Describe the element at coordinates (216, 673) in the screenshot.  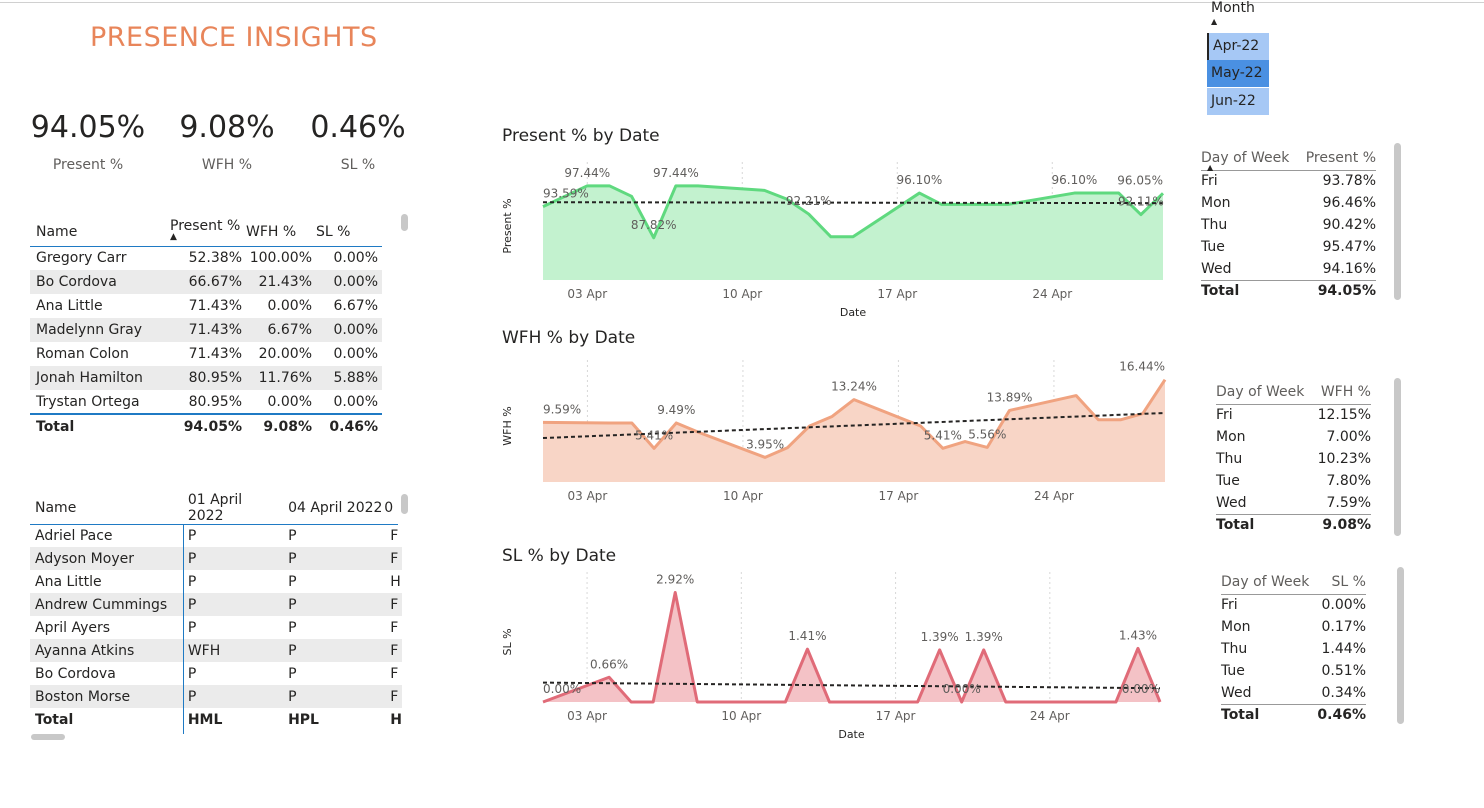
I see `matrix-row: Bo Cordova P P F` at that location.